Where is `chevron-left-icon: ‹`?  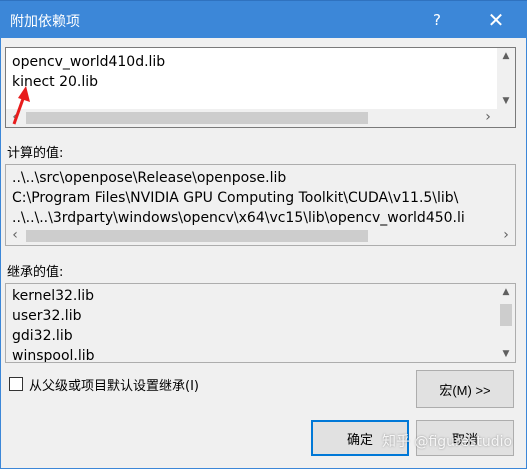 chevron-left-icon: ‹ is located at coordinates (15, 236).